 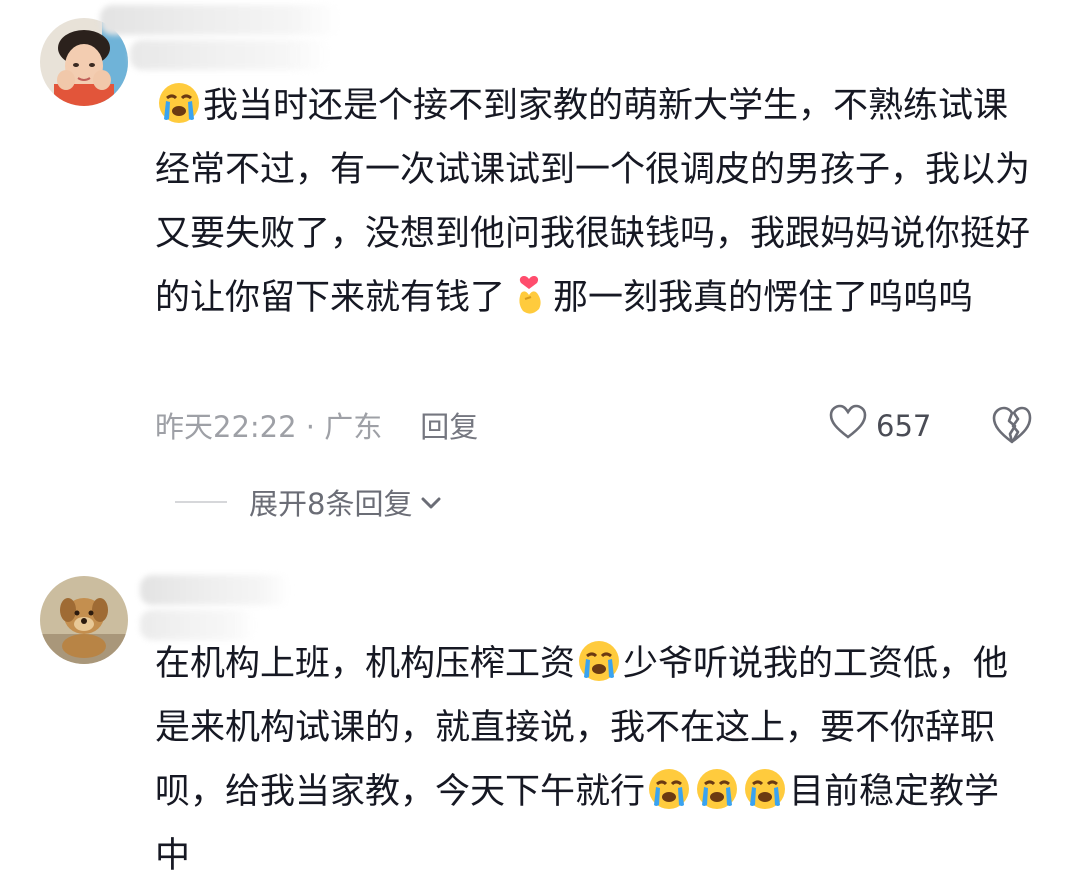 I want to click on comment-text-part: 在机构上班，机构压榨工资, so click(x=365, y=664).